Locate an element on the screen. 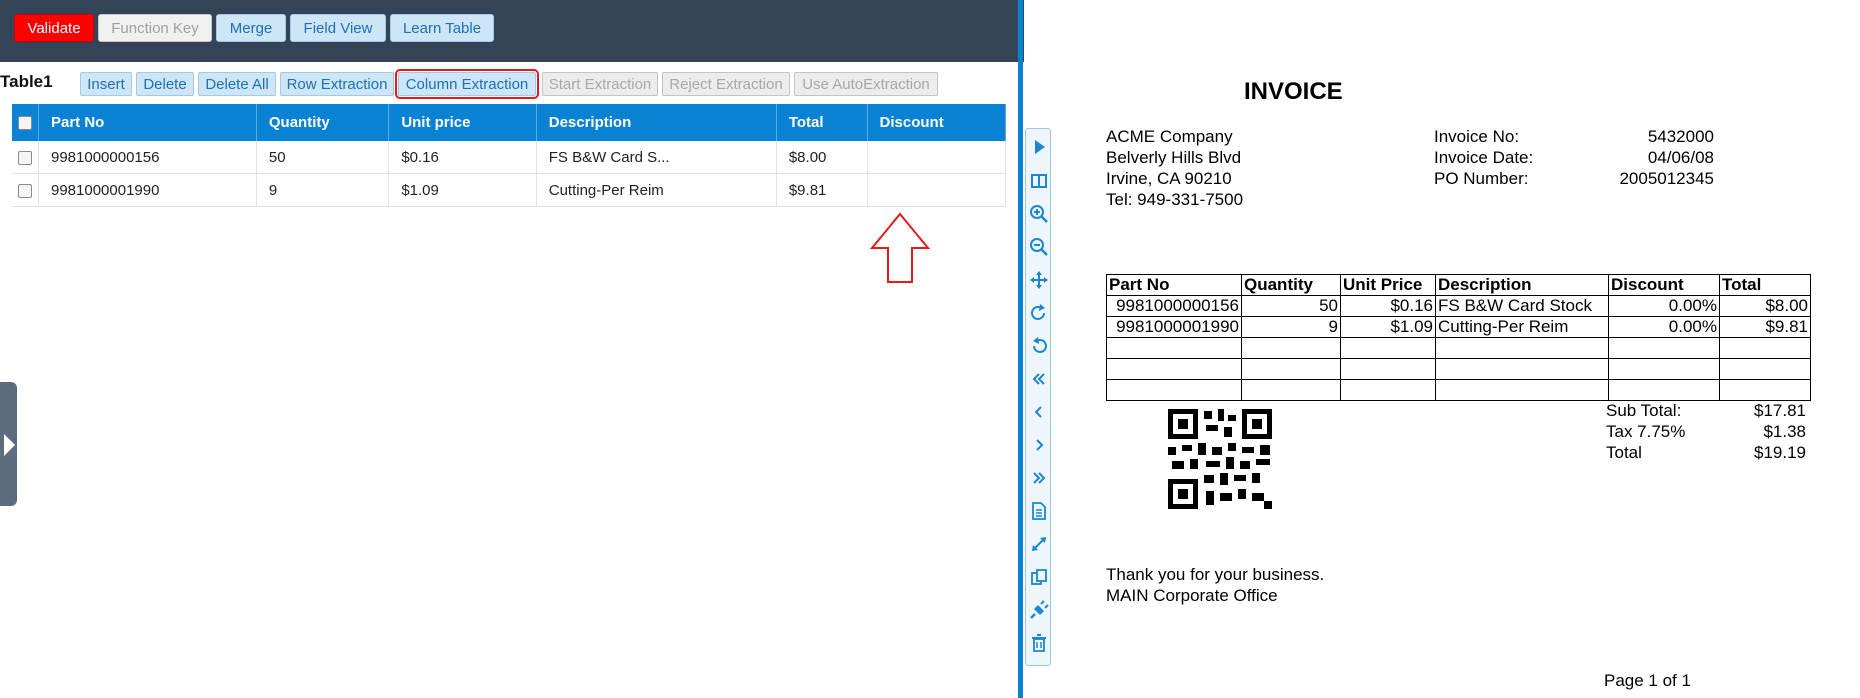 This screenshot has width=1860, height=698. subtotal-value: $17.81 is located at coordinates (1780, 410).